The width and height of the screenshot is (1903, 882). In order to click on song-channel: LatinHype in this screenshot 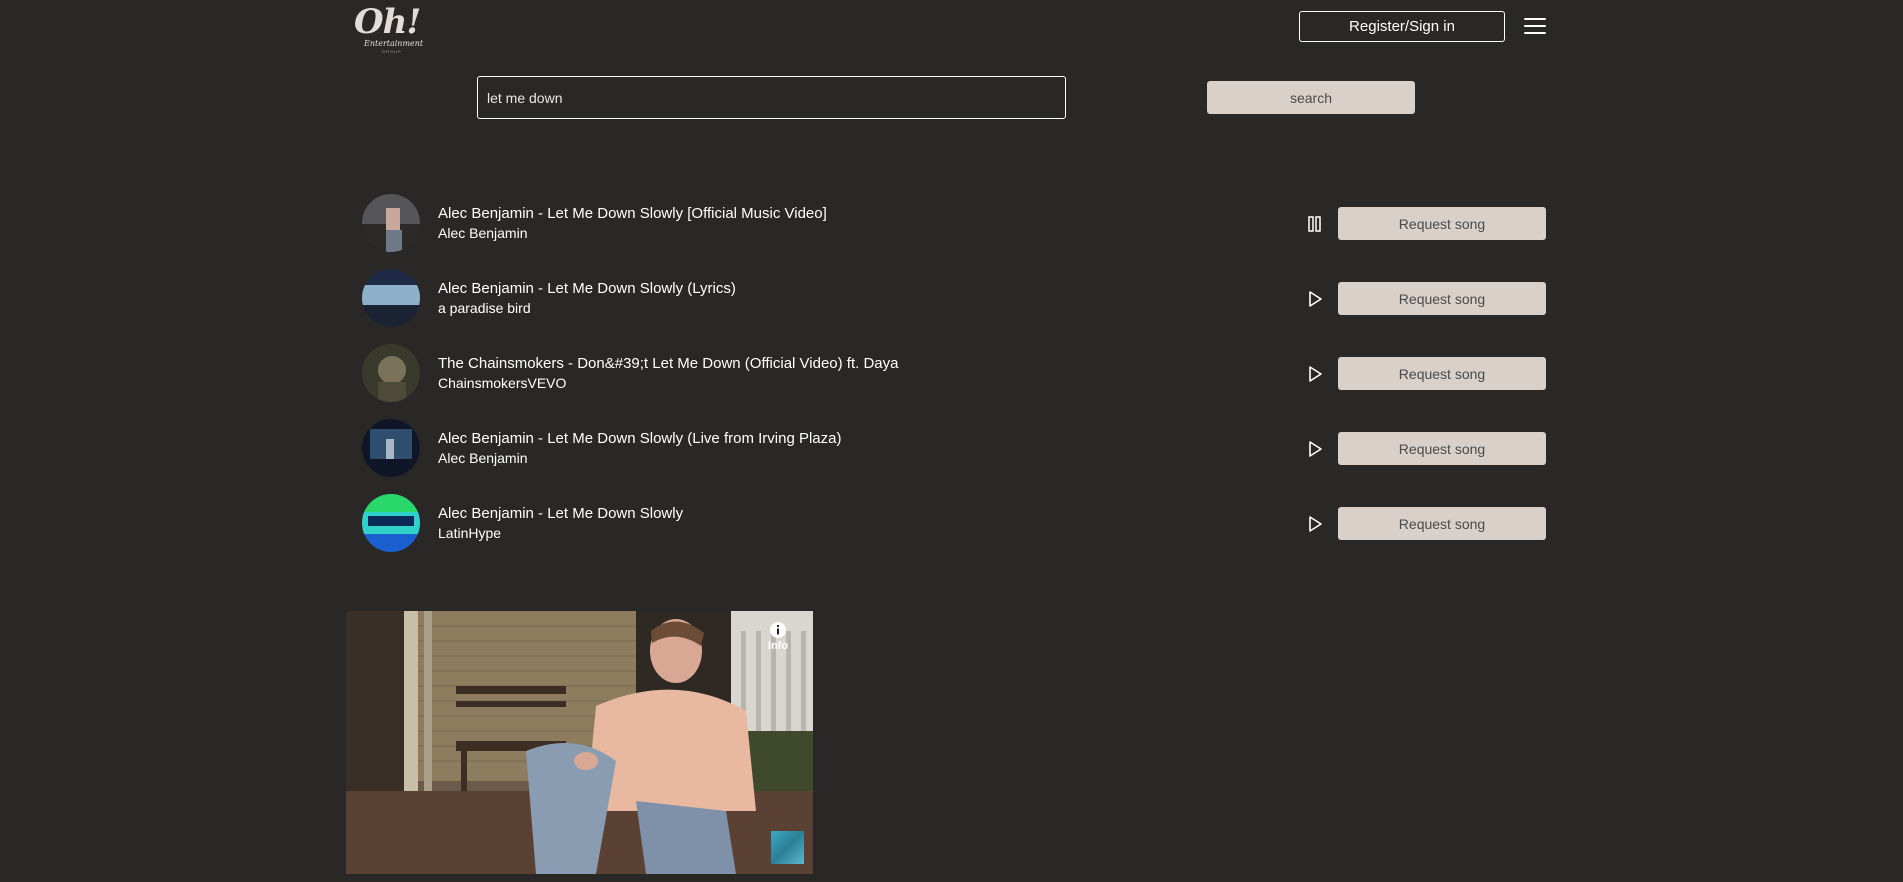, I will do `click(470, 533)`.